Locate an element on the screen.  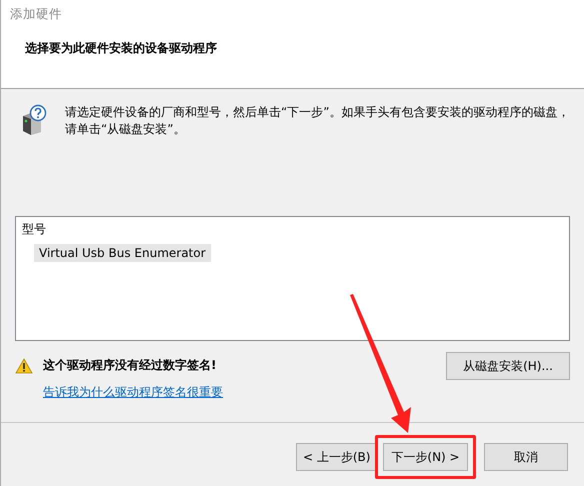
instruction-text: 请选定硬件设备的厂商和型号，然后单击“下一步”。如果手头有包含要安装的驱动程序的磁盘， 请单击“从磁盘安装”。 is located at coordinates (317, 121).